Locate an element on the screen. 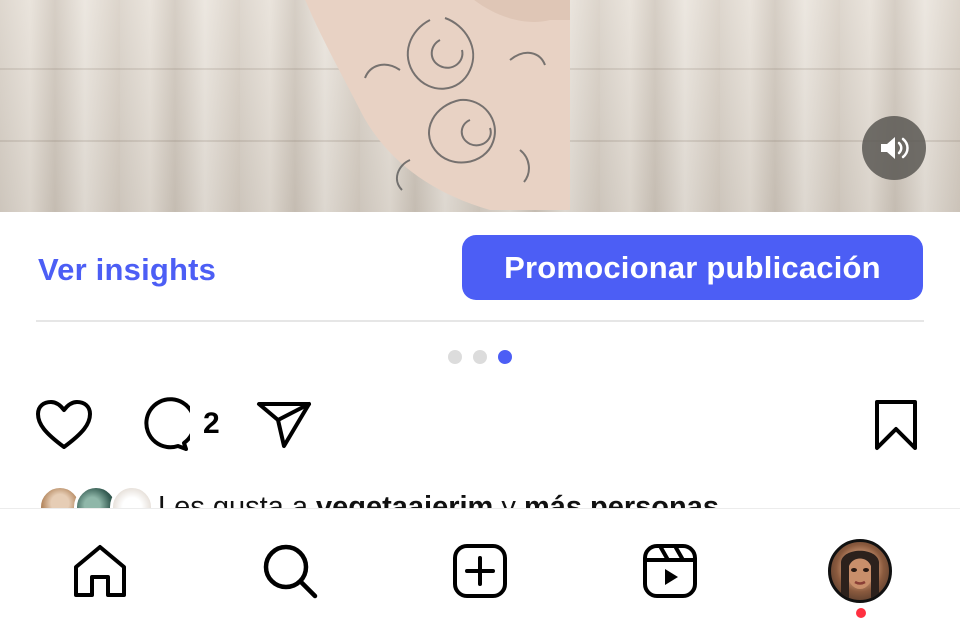 The height and width of the screenshot is (640, 960). reels-icon is located at coordinates (670, 571).